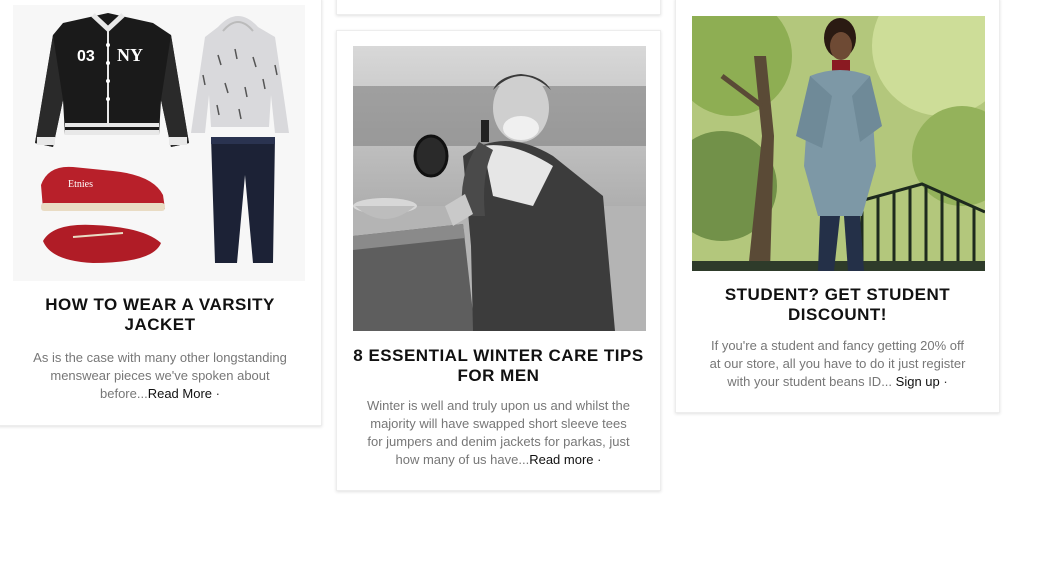 This screenshot has width=1048, height=572. Describe the element at coordinates (130, 55) in the screenshot. I see `jacket-logo: NY` at that location.